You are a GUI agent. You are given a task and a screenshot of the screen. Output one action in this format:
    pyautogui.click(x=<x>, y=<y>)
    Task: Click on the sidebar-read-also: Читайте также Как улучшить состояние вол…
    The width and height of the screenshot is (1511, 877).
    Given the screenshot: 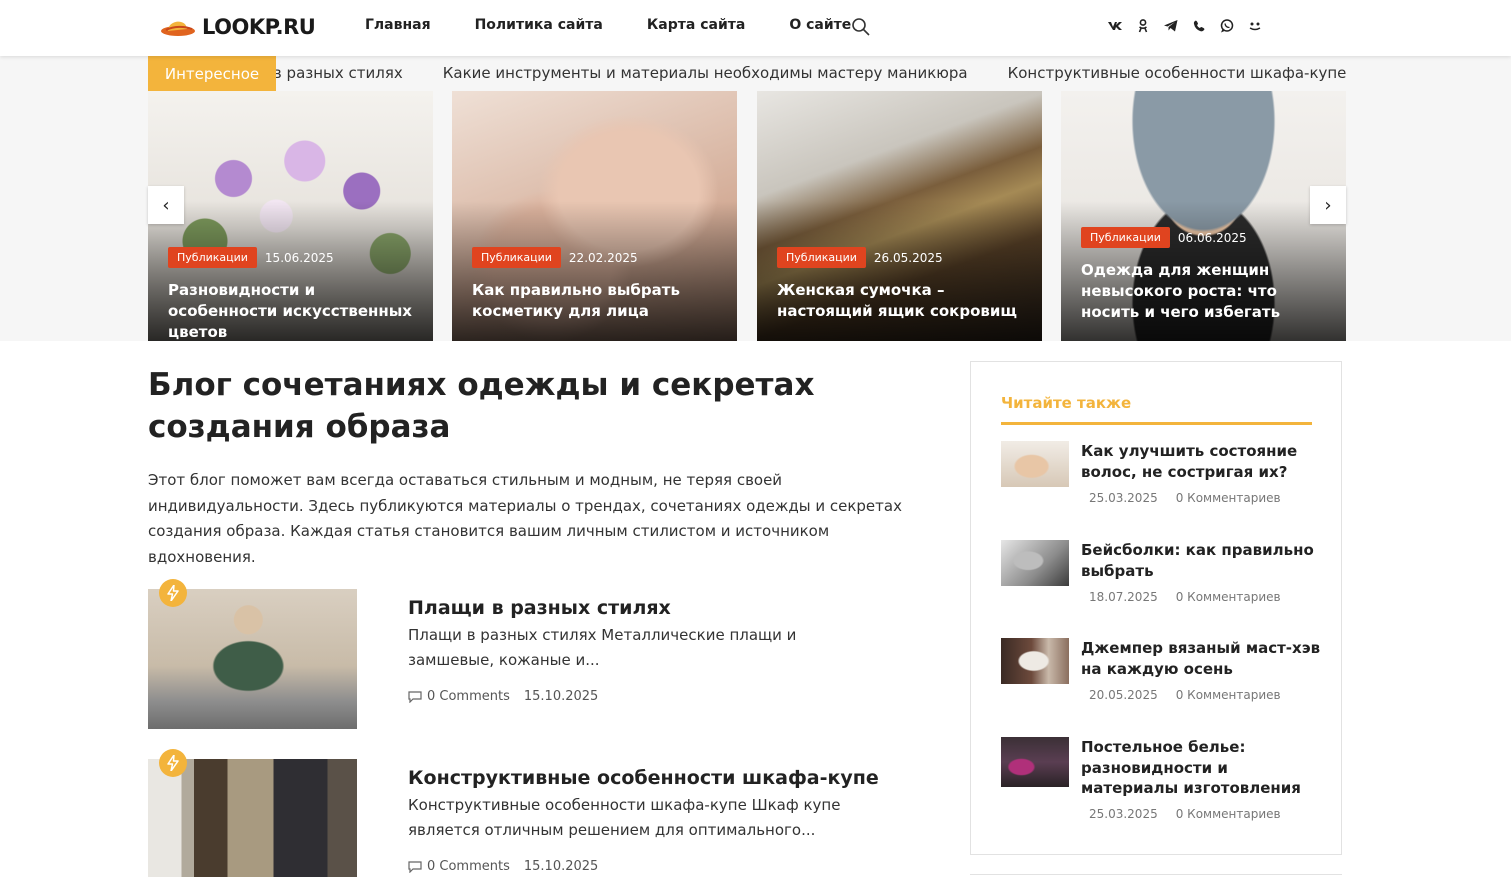 What is the action you would take?
    pyautogui.click(x=1156, y=608)
    